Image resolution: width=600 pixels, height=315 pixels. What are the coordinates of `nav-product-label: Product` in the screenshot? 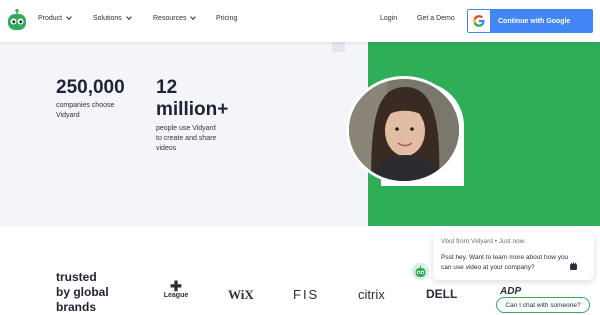 It's located at (50, 18).